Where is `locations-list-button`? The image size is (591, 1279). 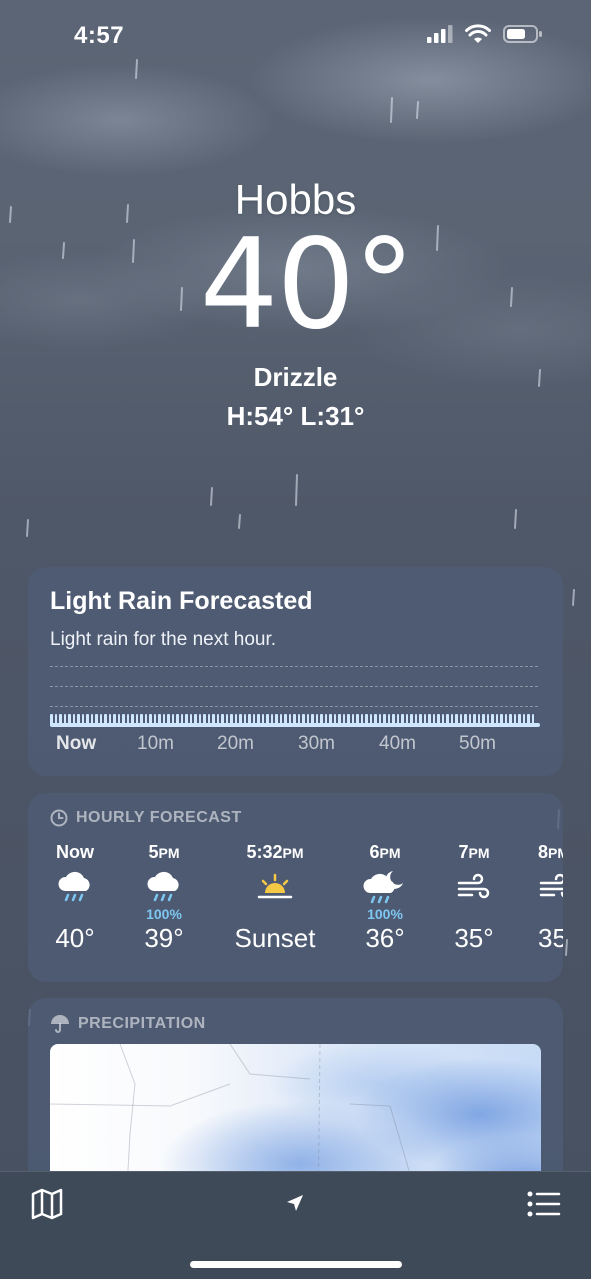 locations-list-button is located at coordinates (544, 1206).